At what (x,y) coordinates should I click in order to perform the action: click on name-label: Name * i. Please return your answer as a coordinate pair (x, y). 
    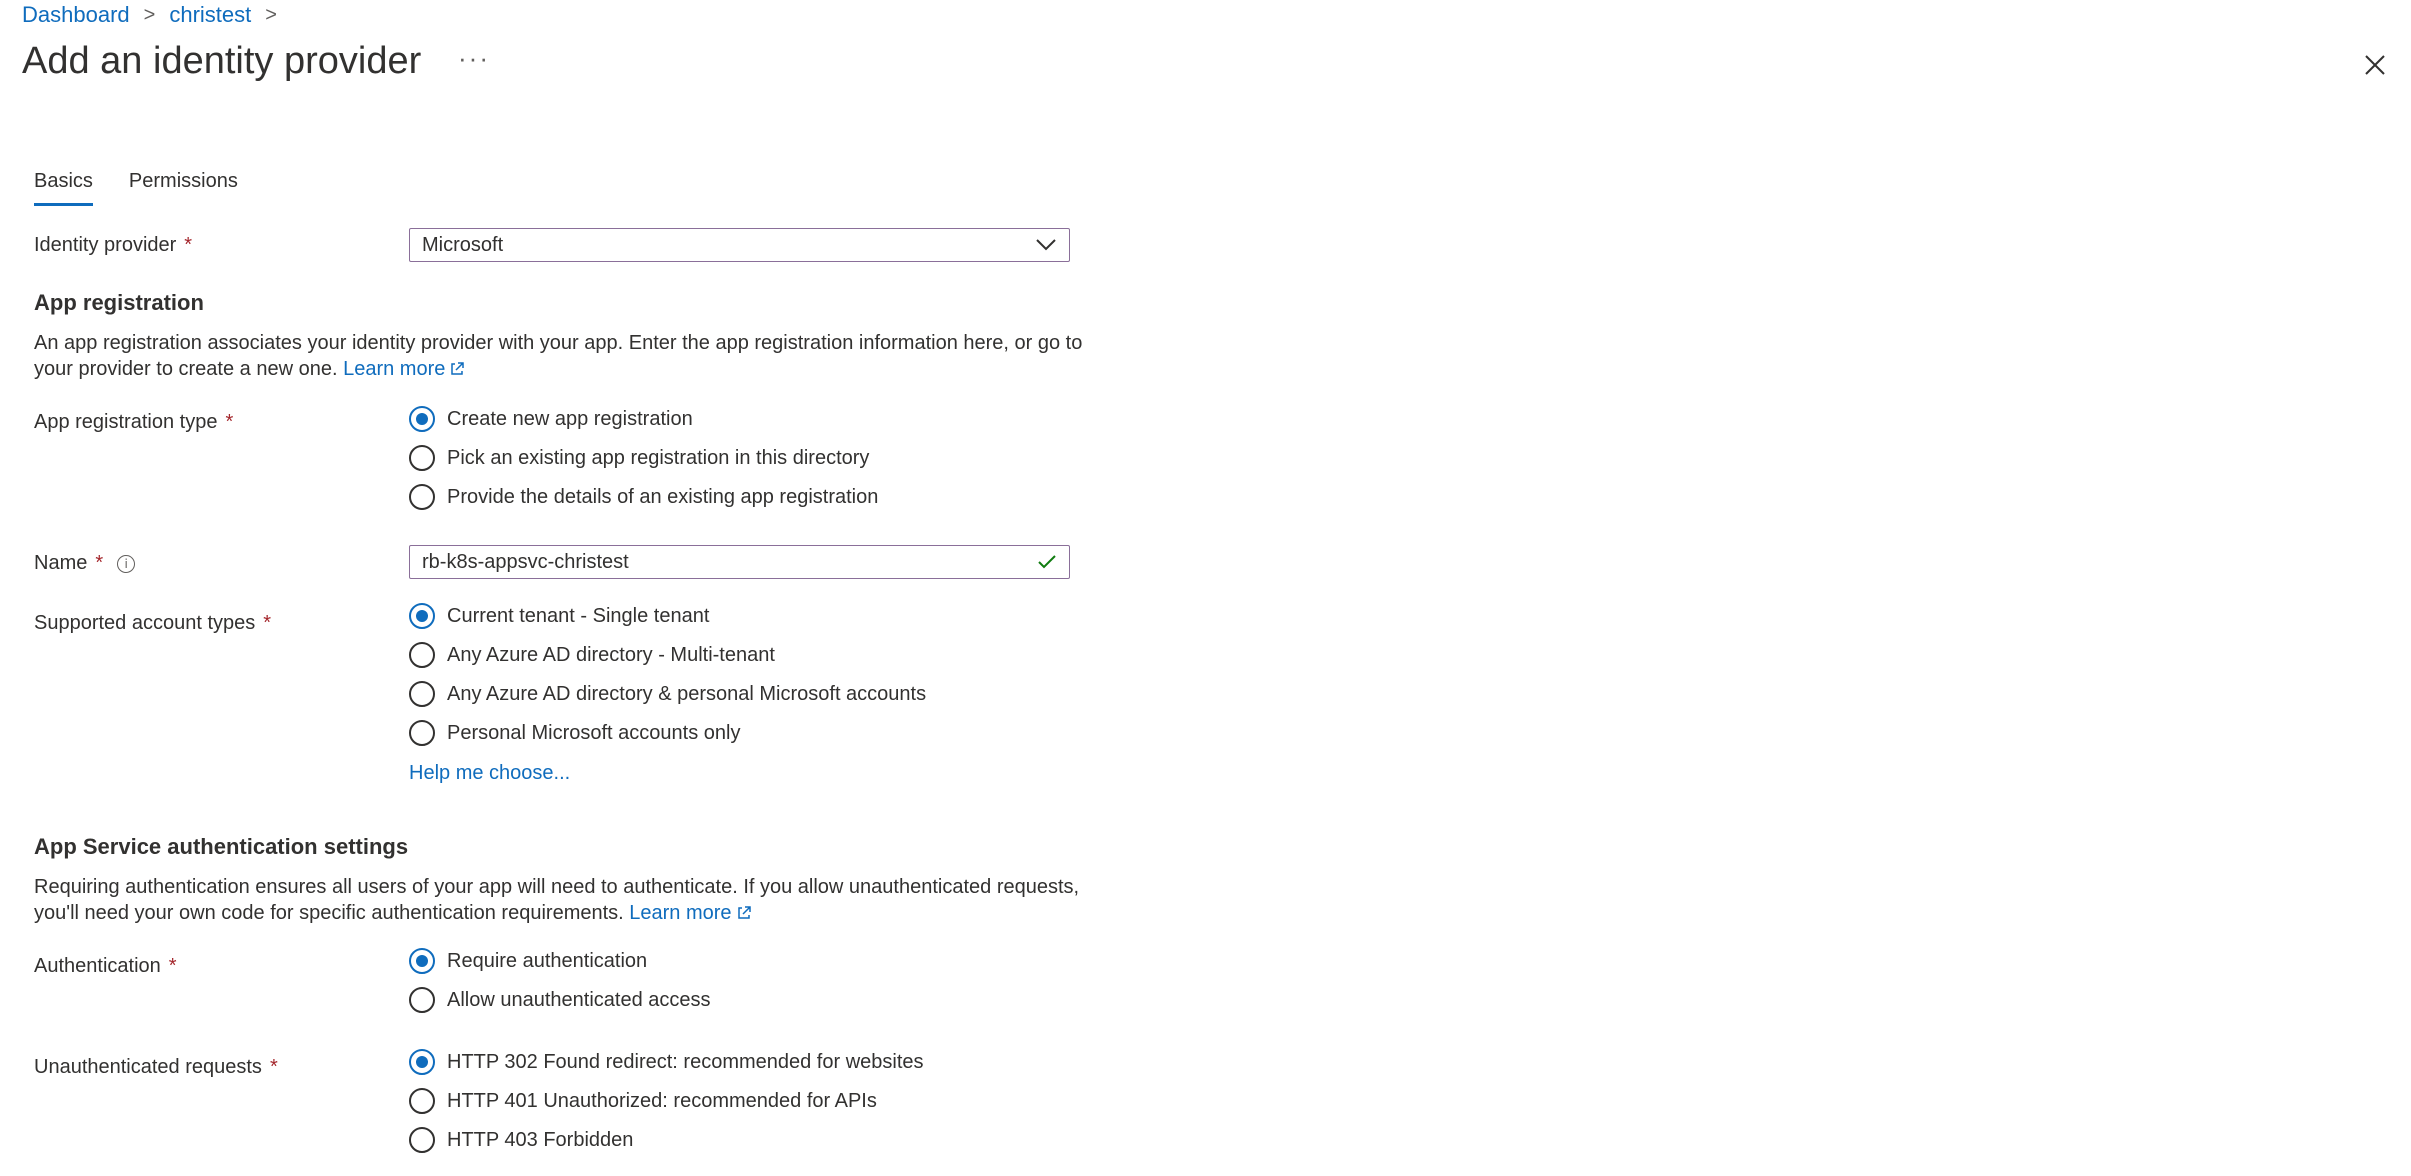
    Looking at the image, I should click on (85, 563).